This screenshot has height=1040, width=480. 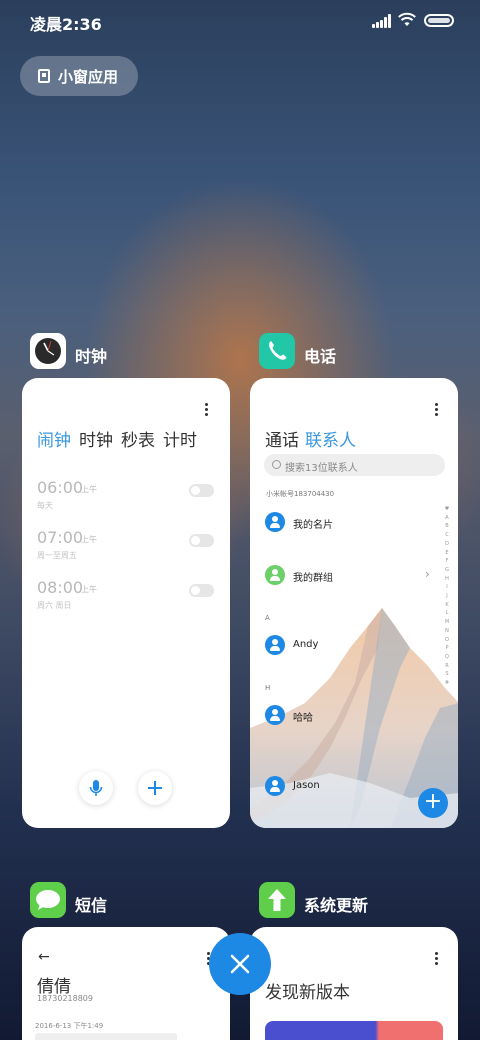 I want to click on status-time: 凌晨2:36, so click(x=66, y=24).